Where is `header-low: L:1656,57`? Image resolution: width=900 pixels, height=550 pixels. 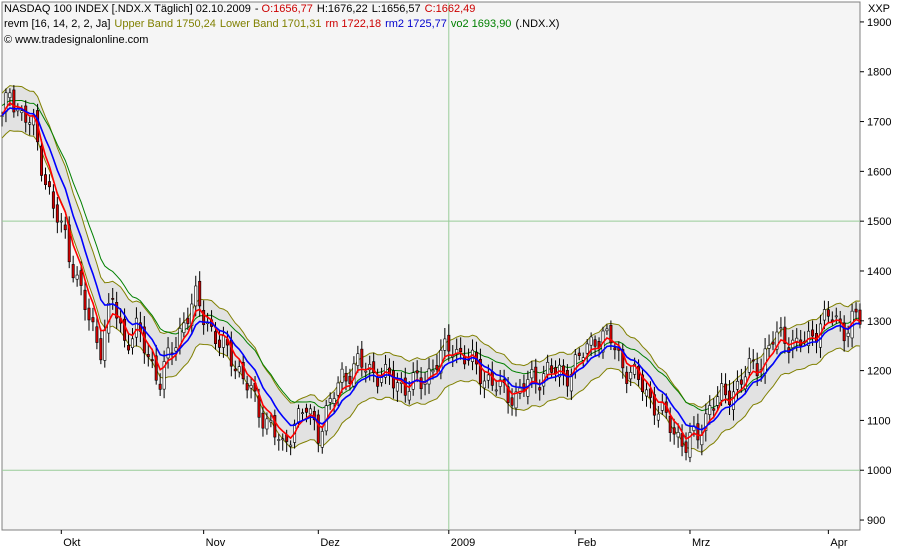 header-low: L:1656,57 is located at coordinates (396, 9).